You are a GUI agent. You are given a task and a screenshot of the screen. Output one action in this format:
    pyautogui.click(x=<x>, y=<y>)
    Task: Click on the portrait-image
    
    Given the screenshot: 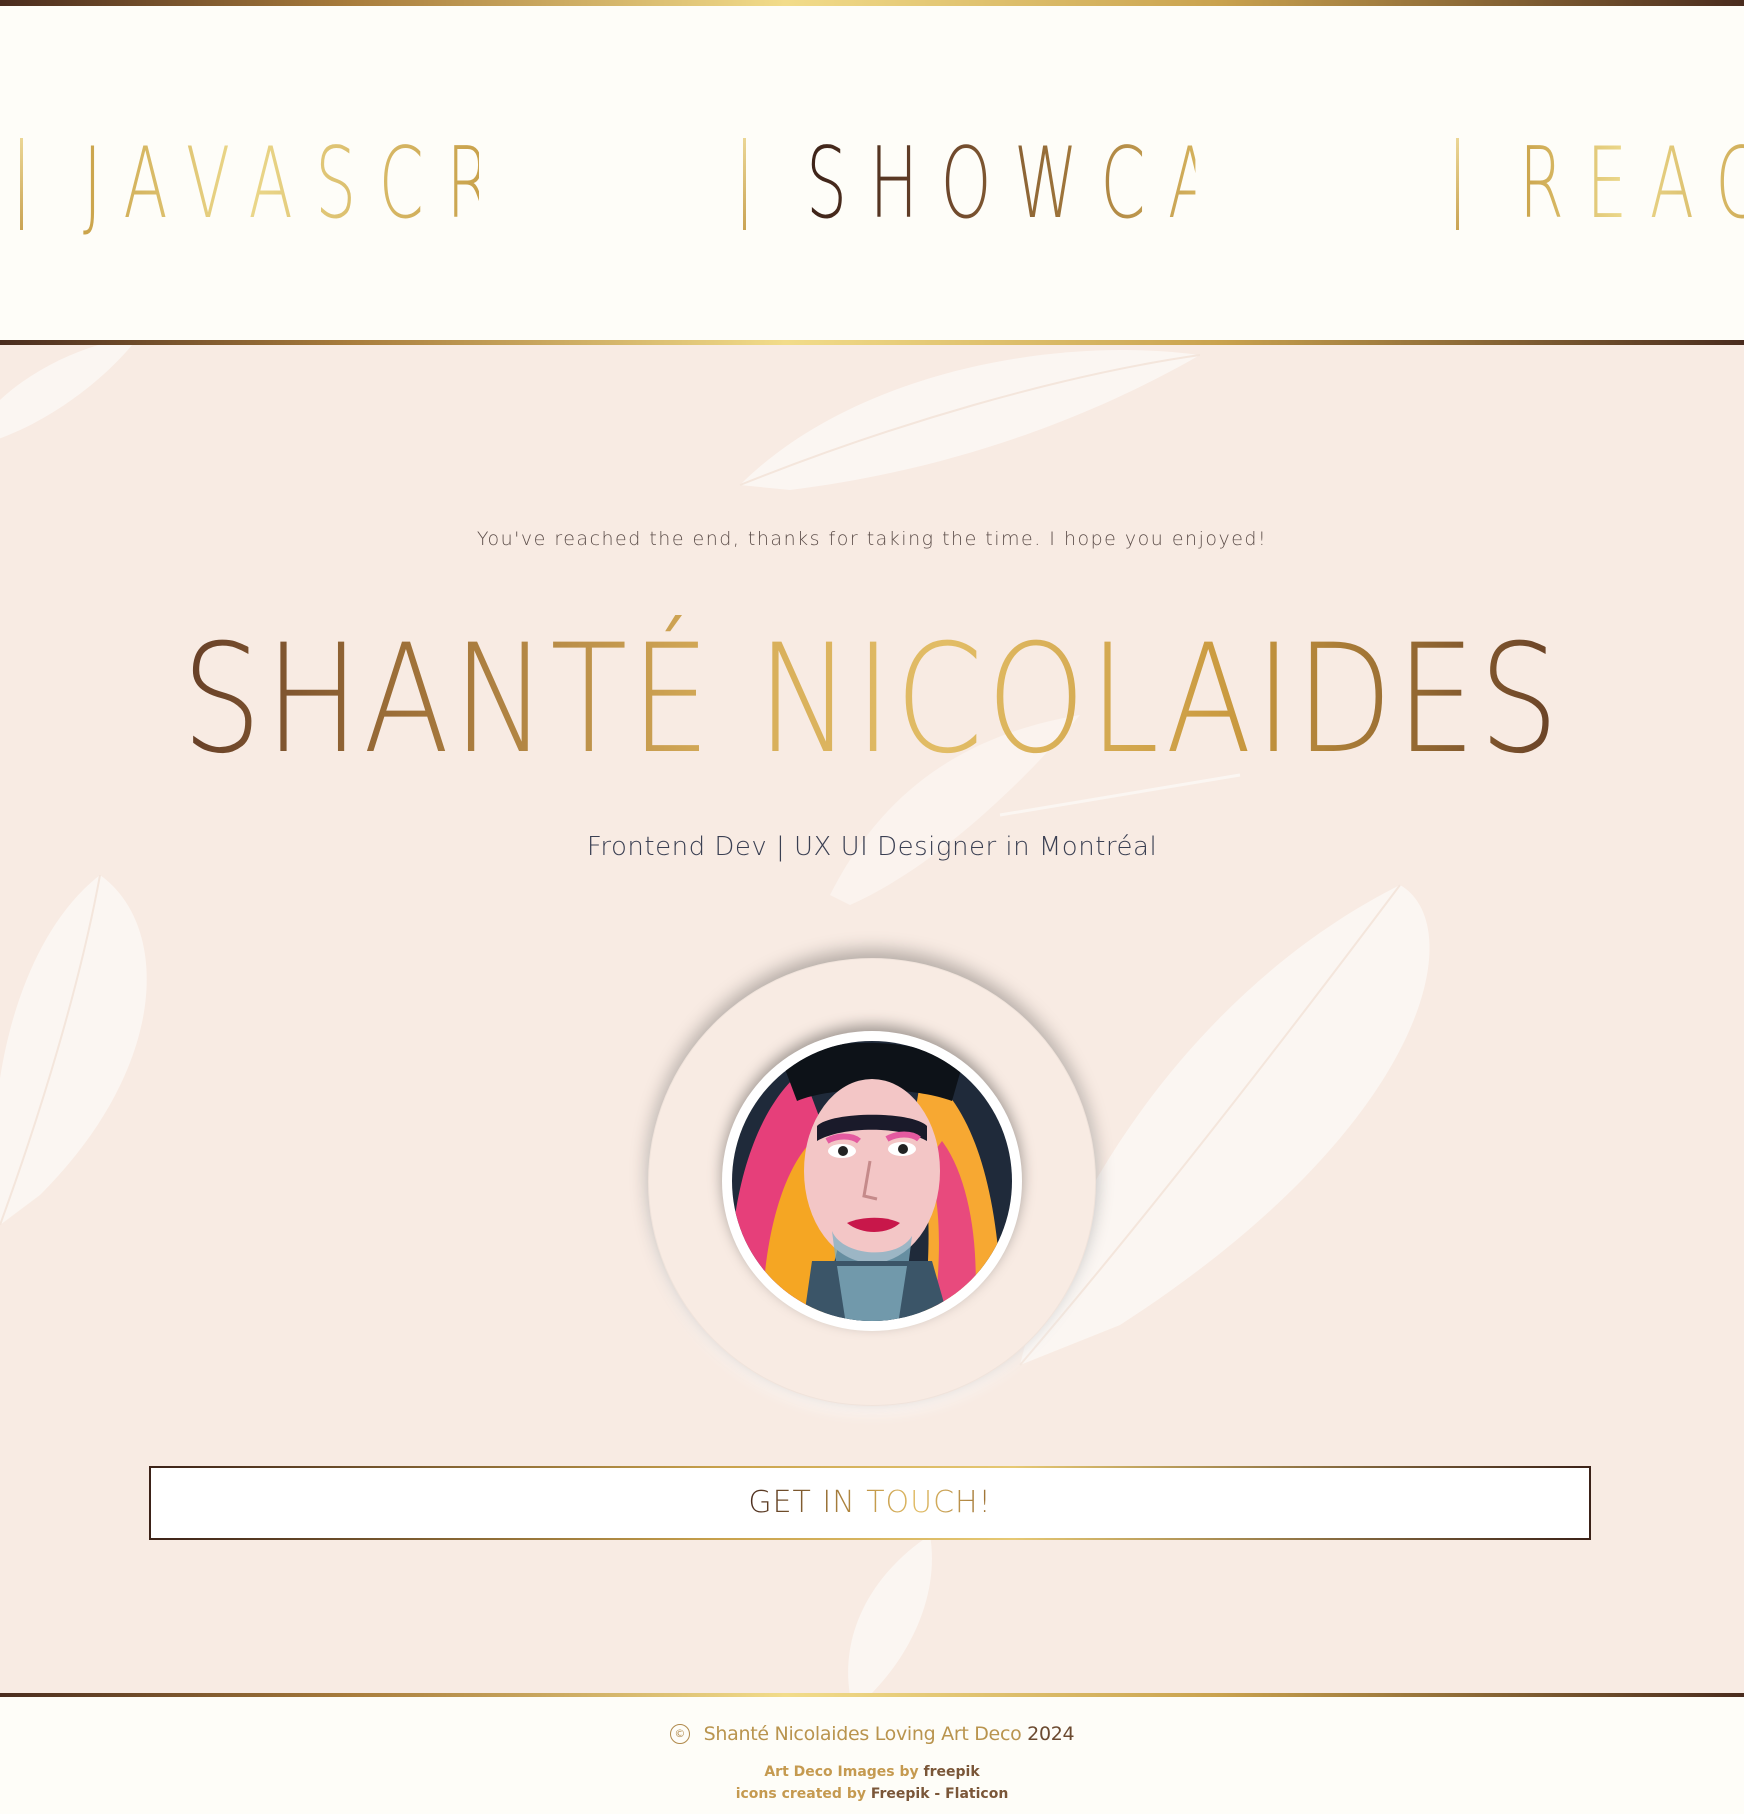 What is the action you would take?
    pyautogui.click(x=872, y=1181)
    